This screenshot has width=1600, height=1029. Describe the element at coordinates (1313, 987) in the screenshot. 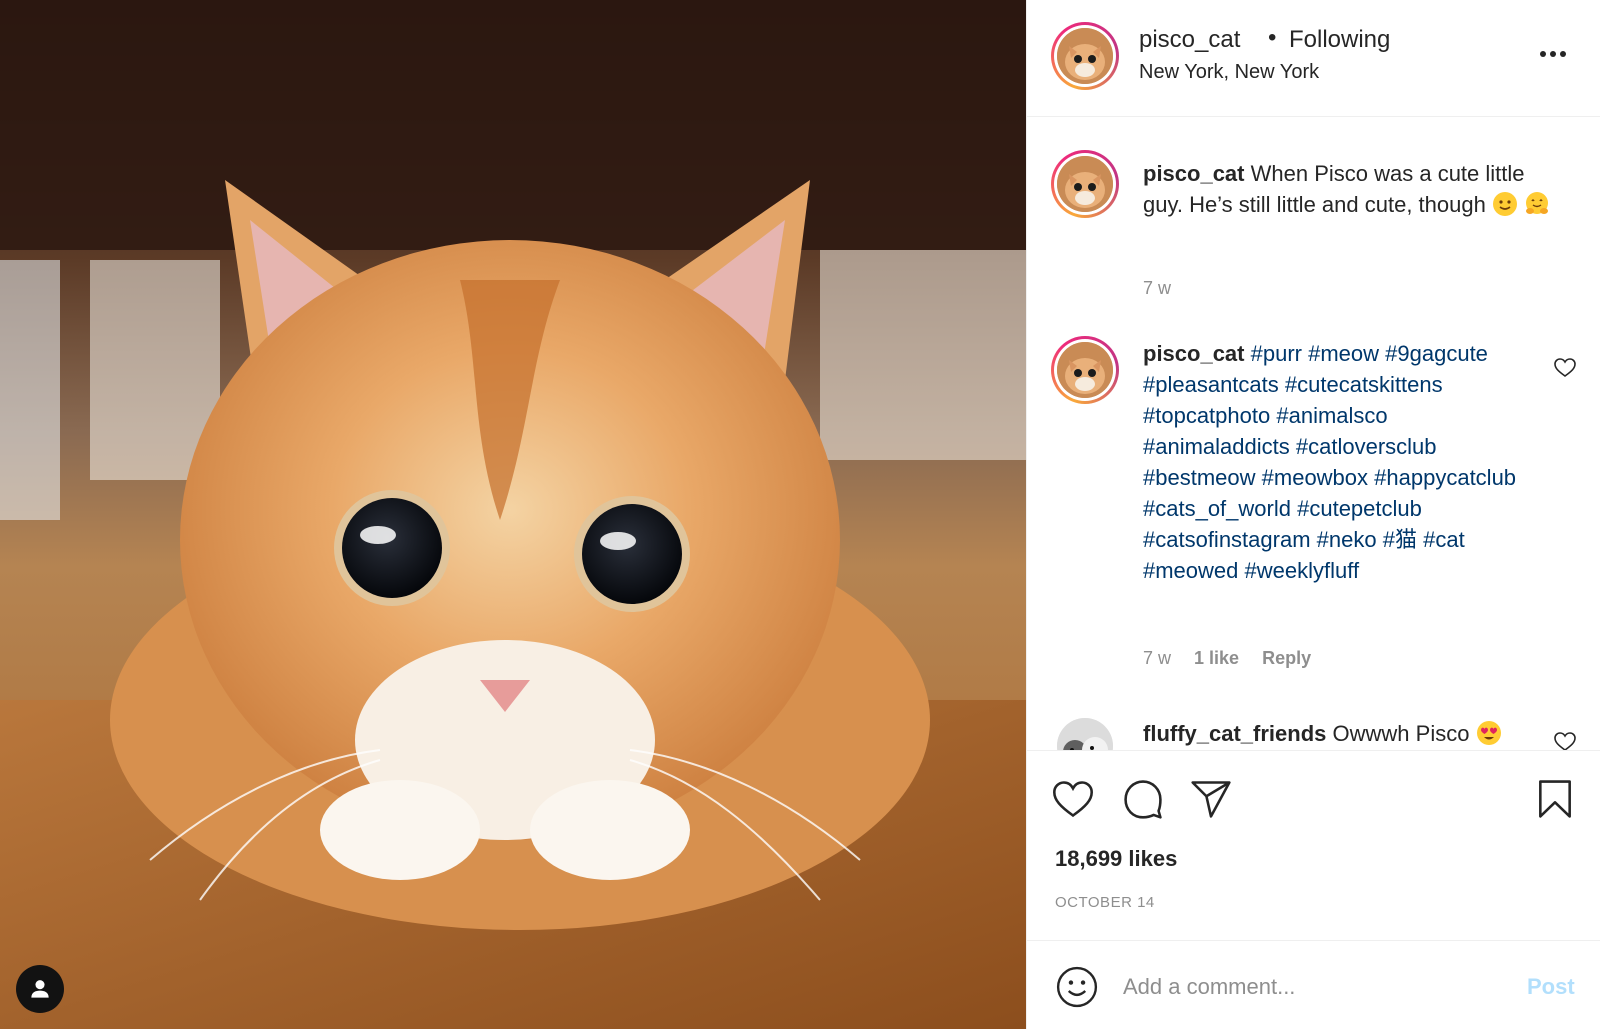

I see `add-comment-input` at that location.